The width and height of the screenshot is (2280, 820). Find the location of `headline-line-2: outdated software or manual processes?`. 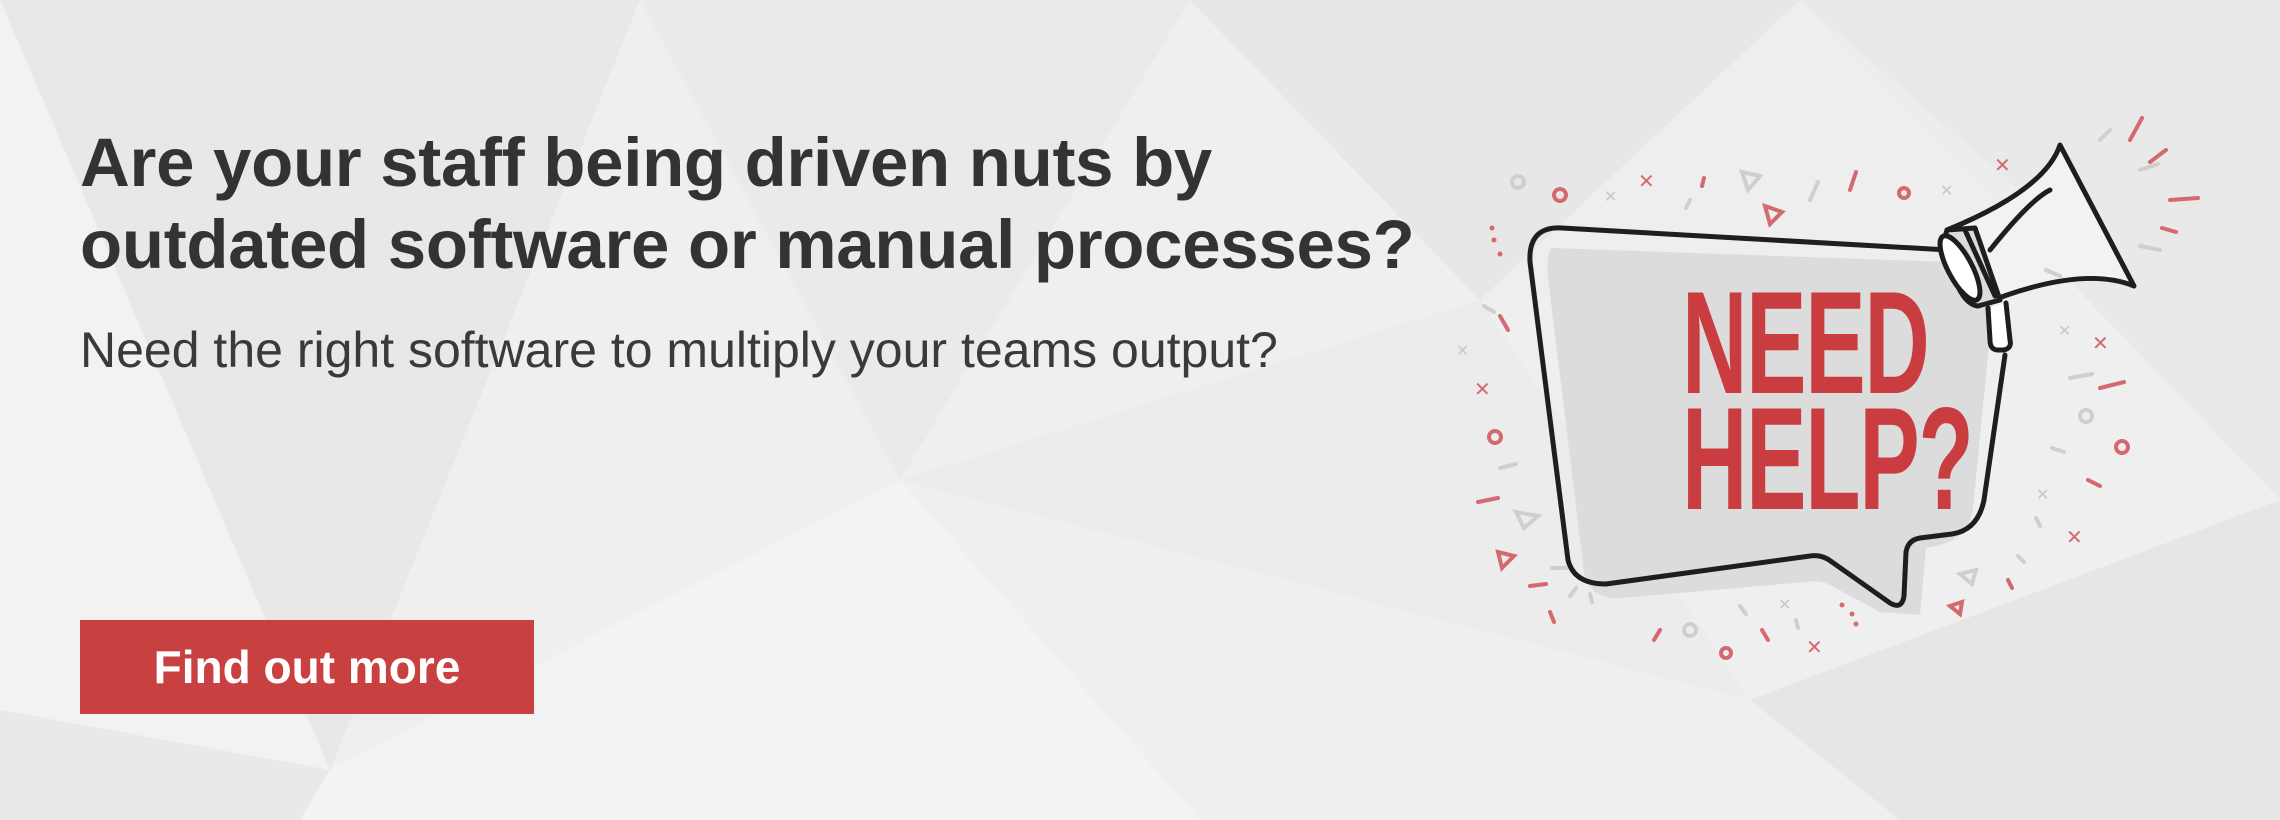

headline-line-2: outdated software or manual processes? is located at coordinates (747, 244).